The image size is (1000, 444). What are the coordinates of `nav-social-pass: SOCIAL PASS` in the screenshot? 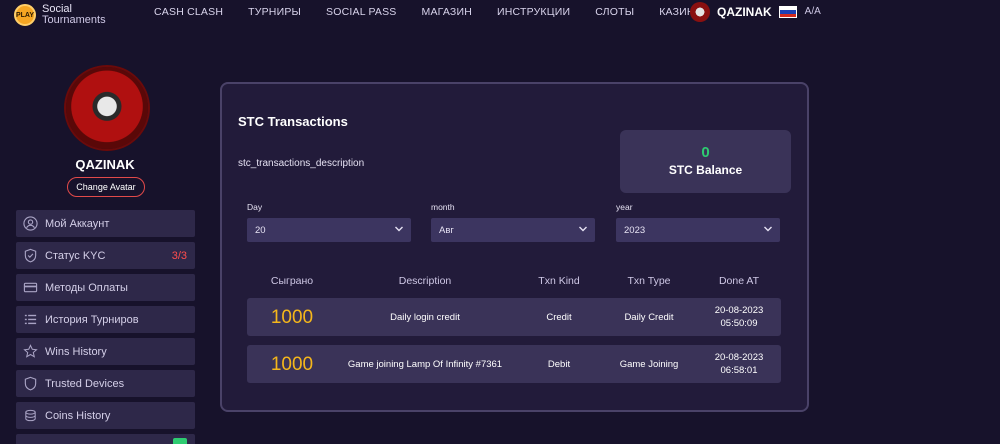 It's located at (361, 12).